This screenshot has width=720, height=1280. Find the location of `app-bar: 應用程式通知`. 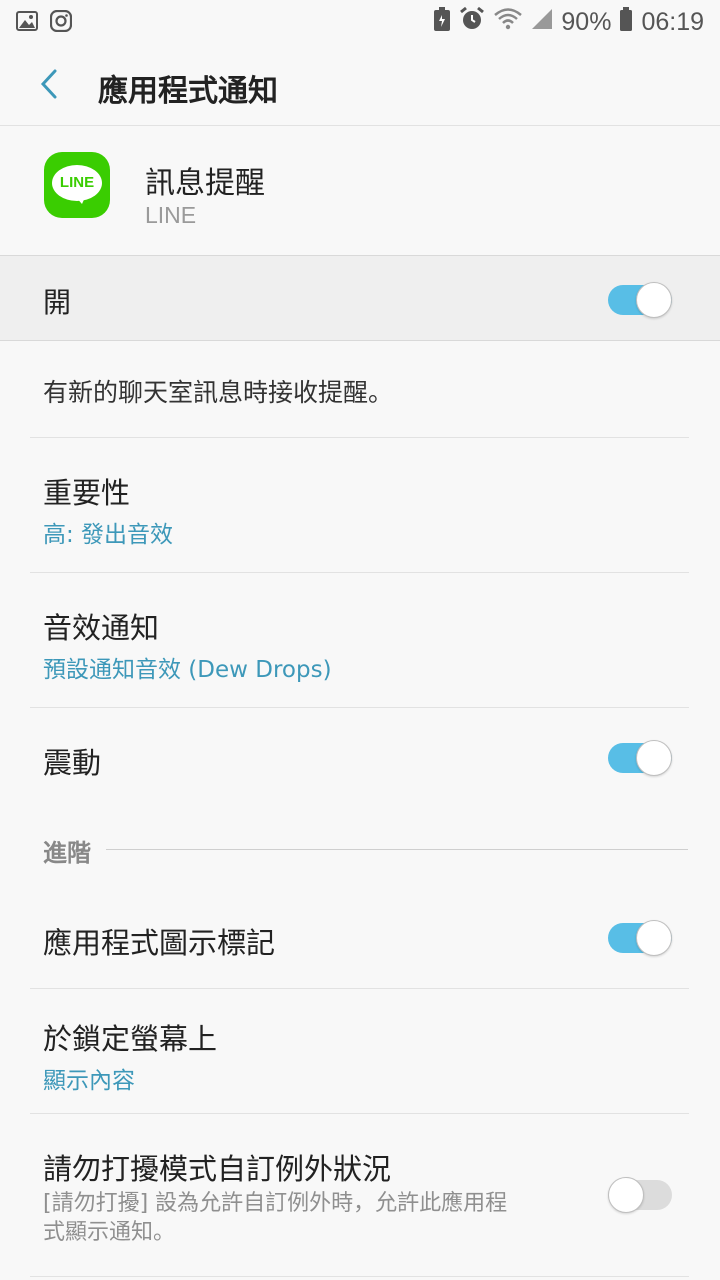

app-bar: 應用程式通知 is located at coordinates (360, 84).